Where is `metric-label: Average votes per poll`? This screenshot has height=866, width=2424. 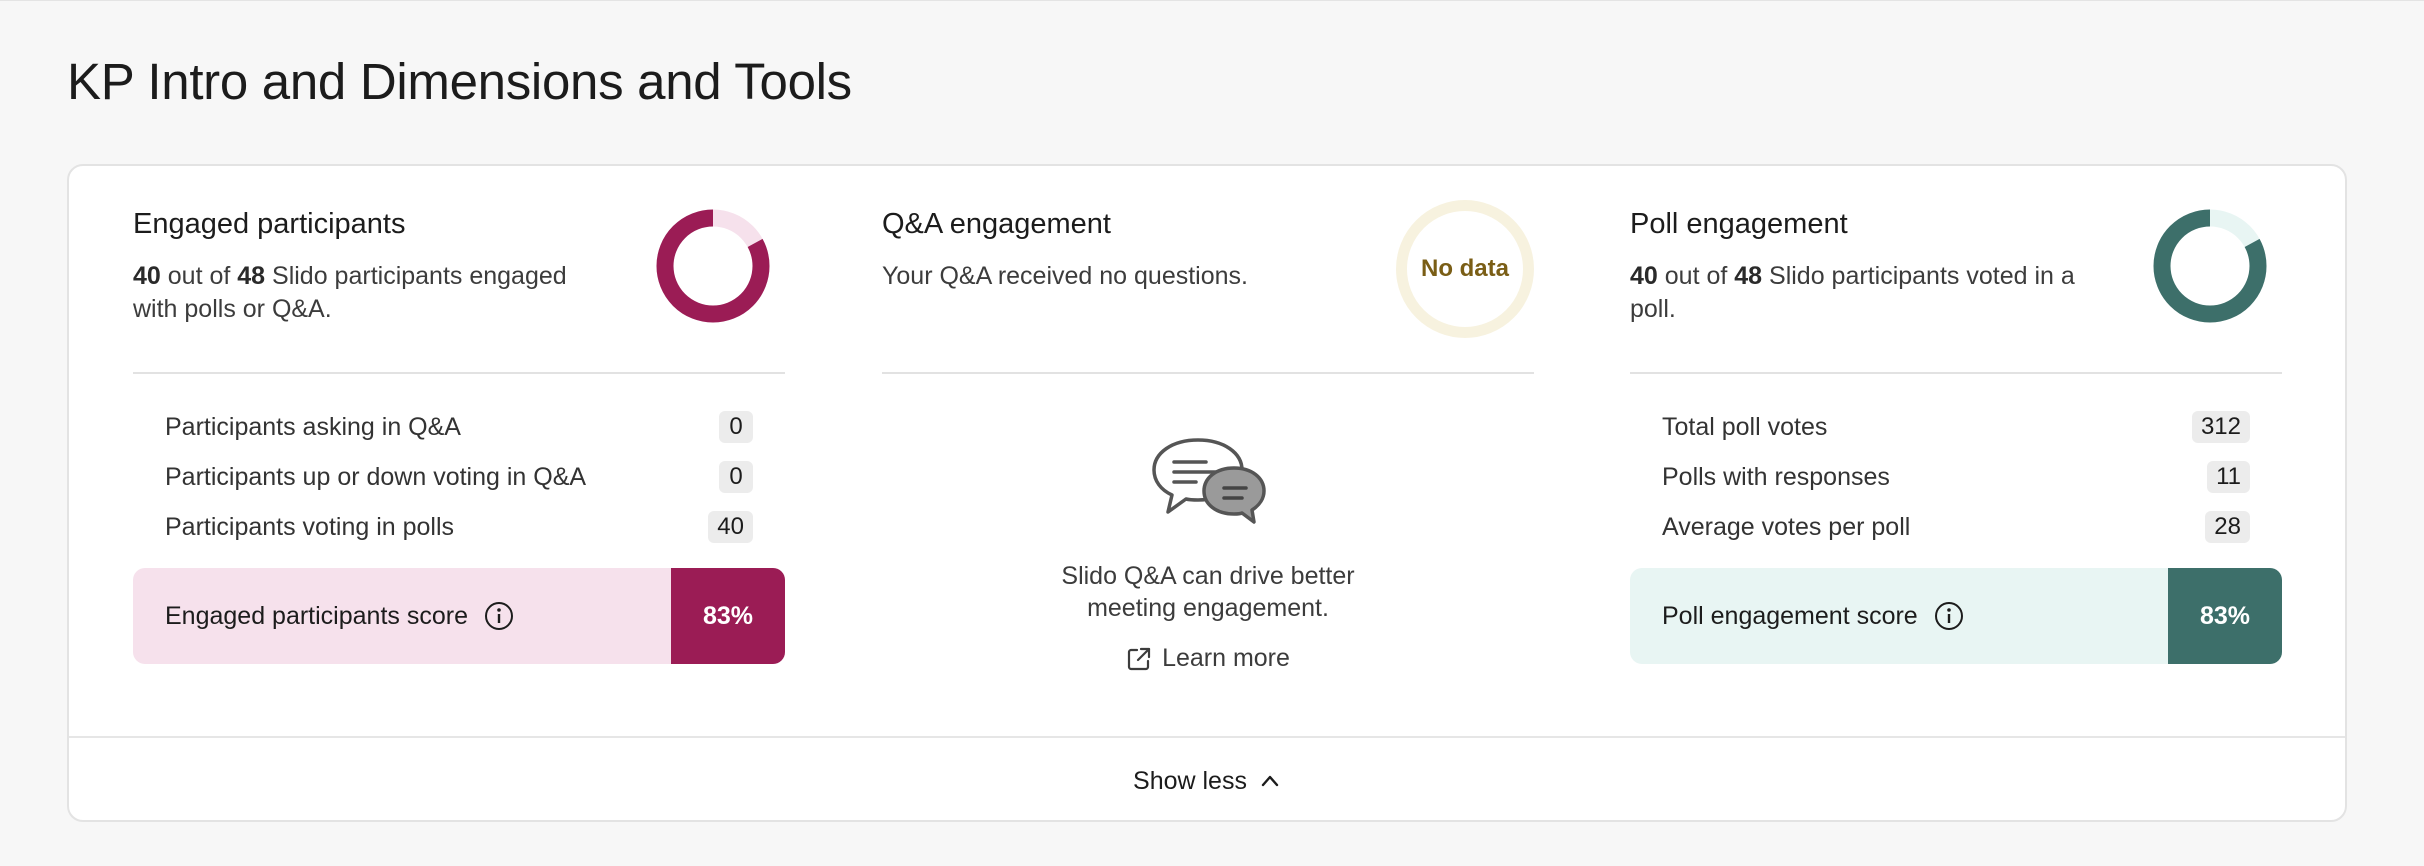
metric-label: Average votes per poll is located at coordinates (1786, 526).